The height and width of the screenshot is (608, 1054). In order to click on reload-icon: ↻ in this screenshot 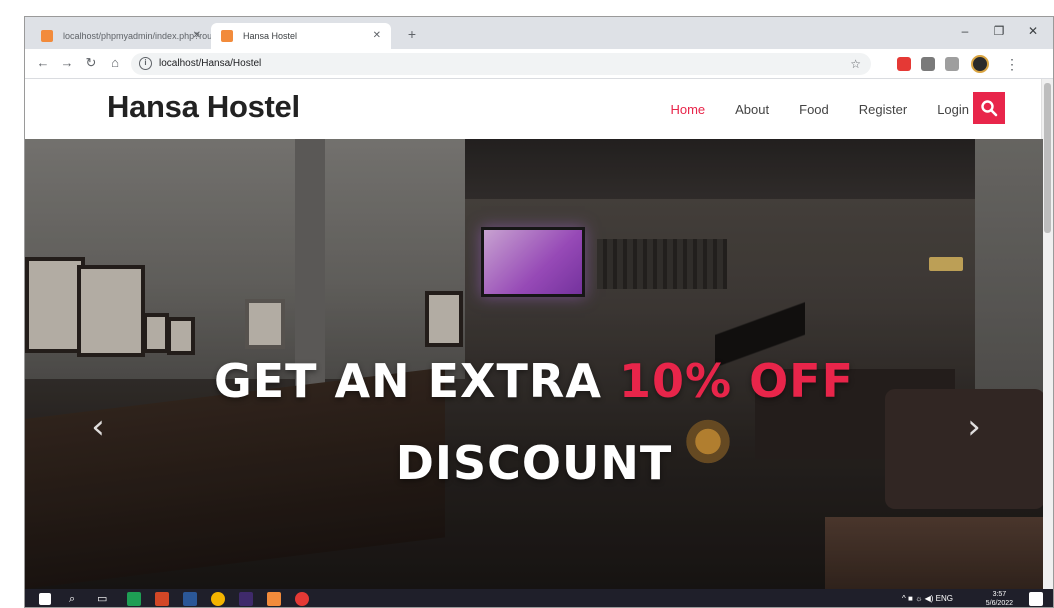, I will do `click(91, 63)`.